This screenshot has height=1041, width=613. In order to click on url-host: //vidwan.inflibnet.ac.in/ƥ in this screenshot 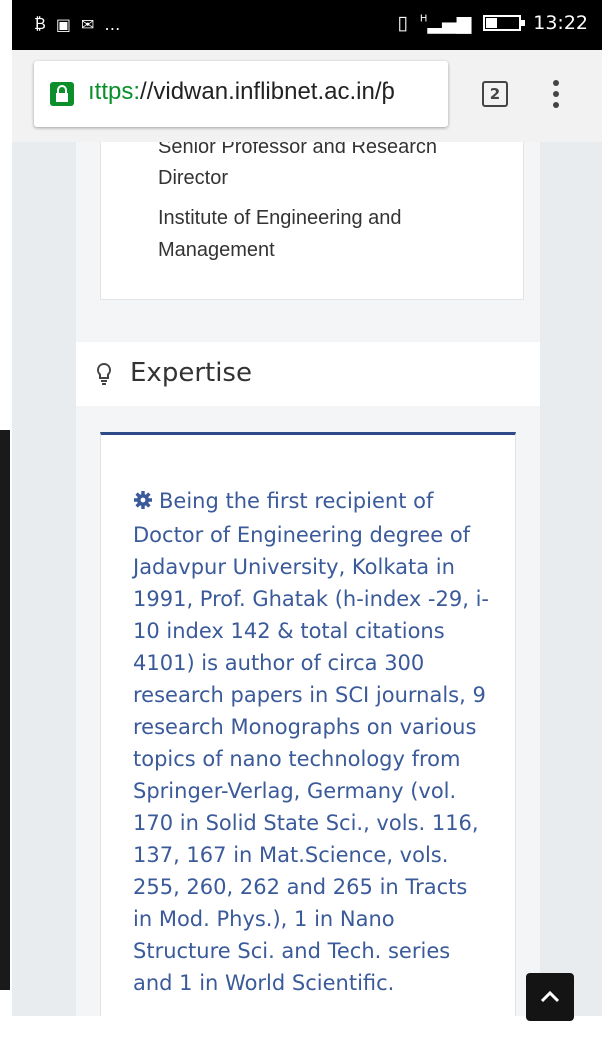, I will do `click(267, 91)`.